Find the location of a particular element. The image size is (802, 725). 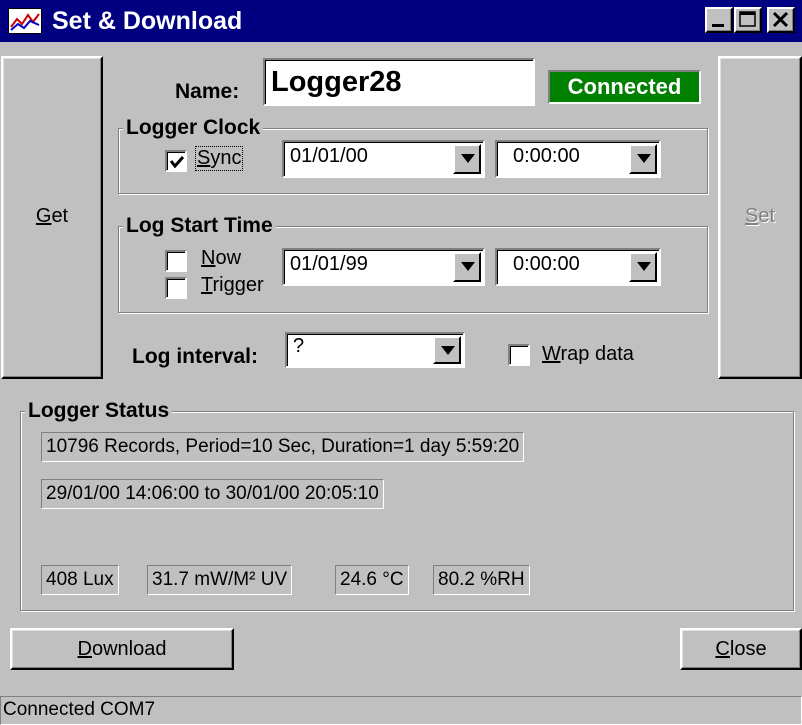

start-time-dropdown-button is located at coordinates (643, 267).